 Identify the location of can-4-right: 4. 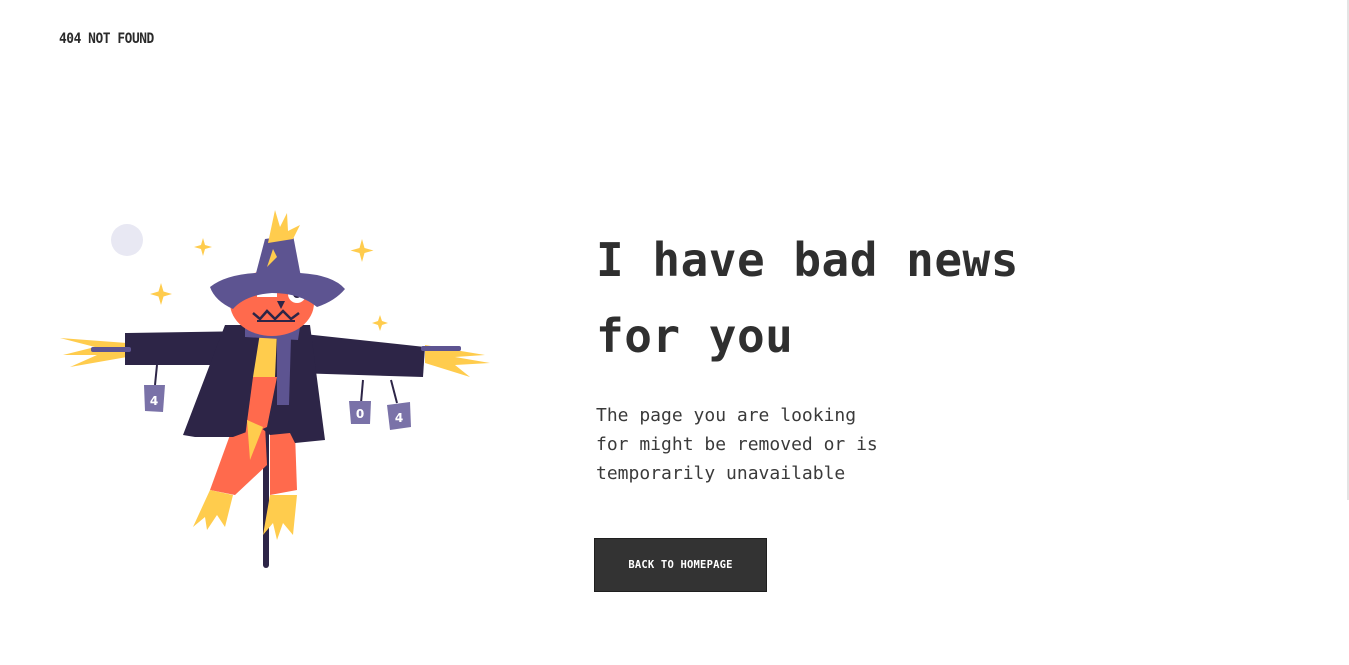
(399, 416).